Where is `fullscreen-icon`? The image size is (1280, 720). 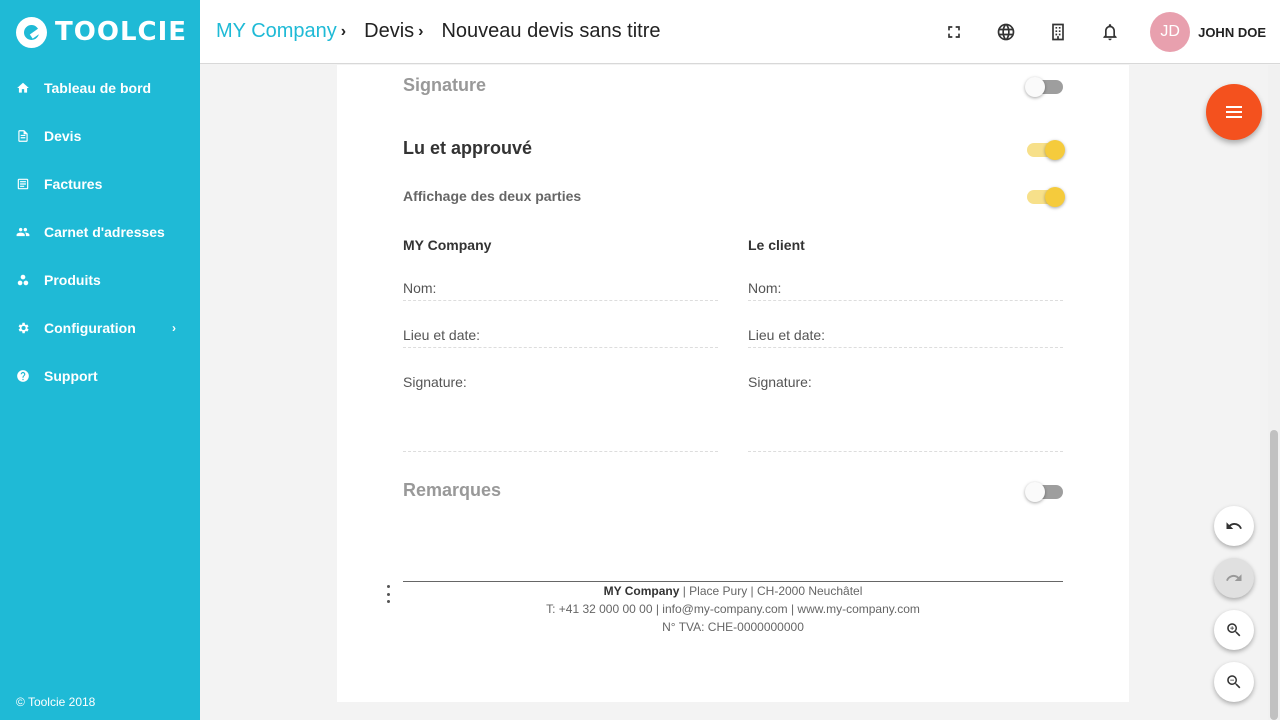 fullscreen-icon is located at coordinates (954, 32).